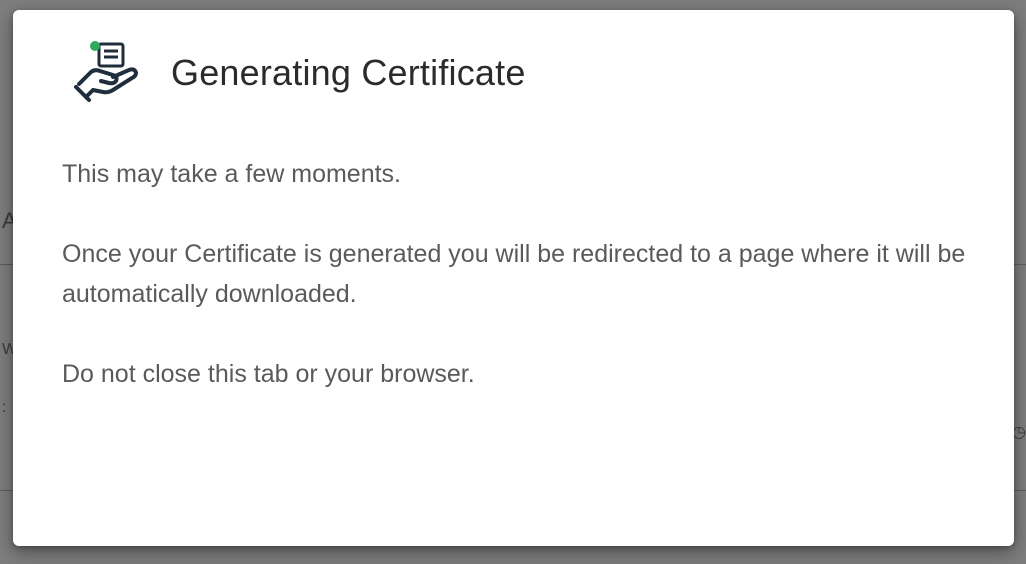  What do you see at coordinates (268, 374) in the screenshot?
I see `dialog-paragraph: Do not close this tab or your browser.` at bounding box center [268, 374].